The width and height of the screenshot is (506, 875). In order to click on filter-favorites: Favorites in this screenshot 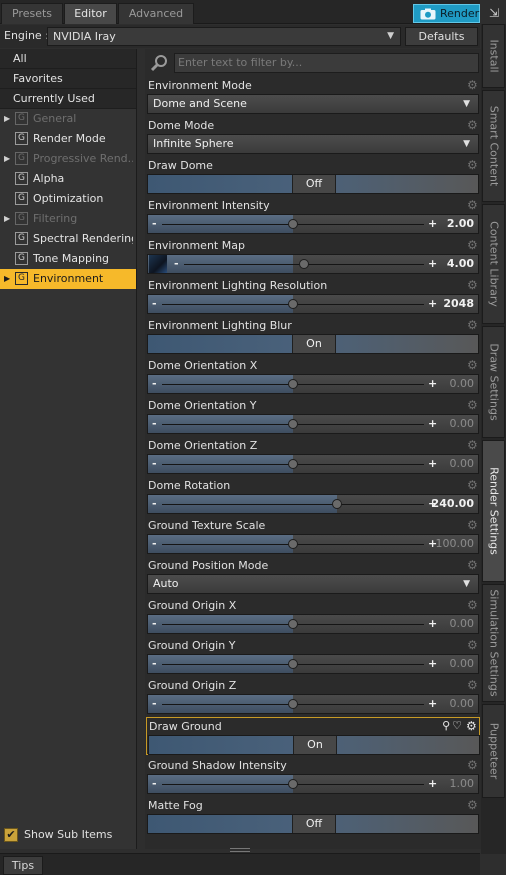, I will do `click(68, 79)`.